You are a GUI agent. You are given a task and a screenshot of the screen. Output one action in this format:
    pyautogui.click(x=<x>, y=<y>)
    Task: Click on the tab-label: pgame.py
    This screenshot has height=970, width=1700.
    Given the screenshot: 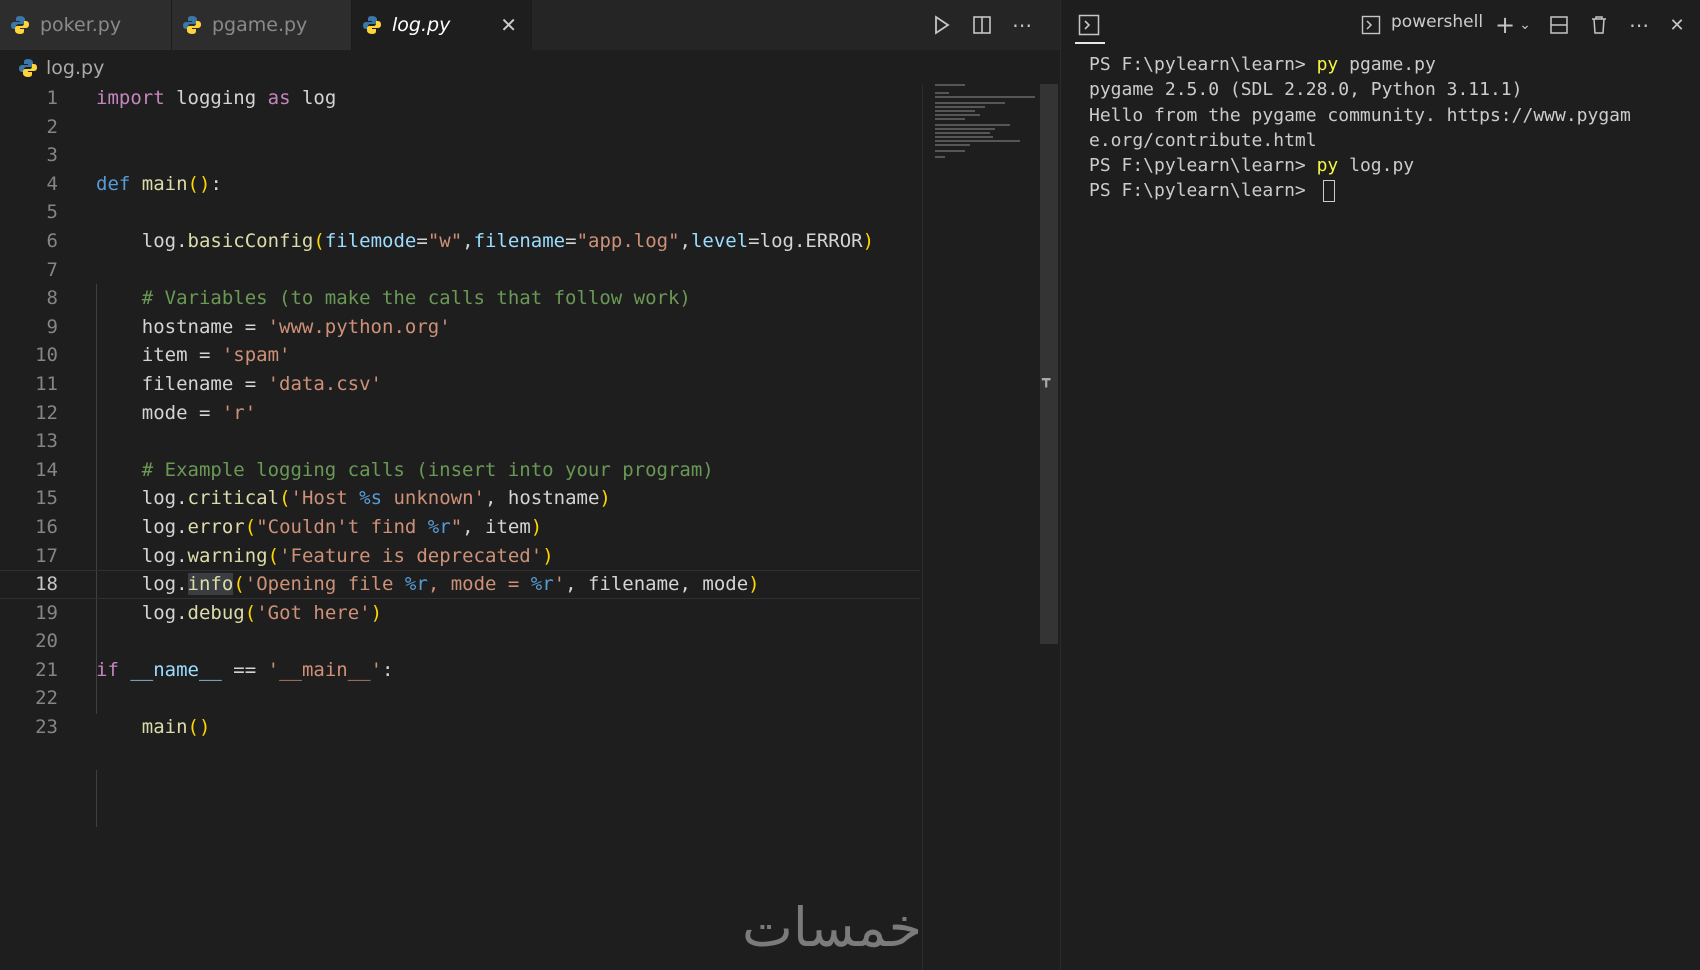 What is the action you would take?
    pyautogui.click(x=260, y=25)
    